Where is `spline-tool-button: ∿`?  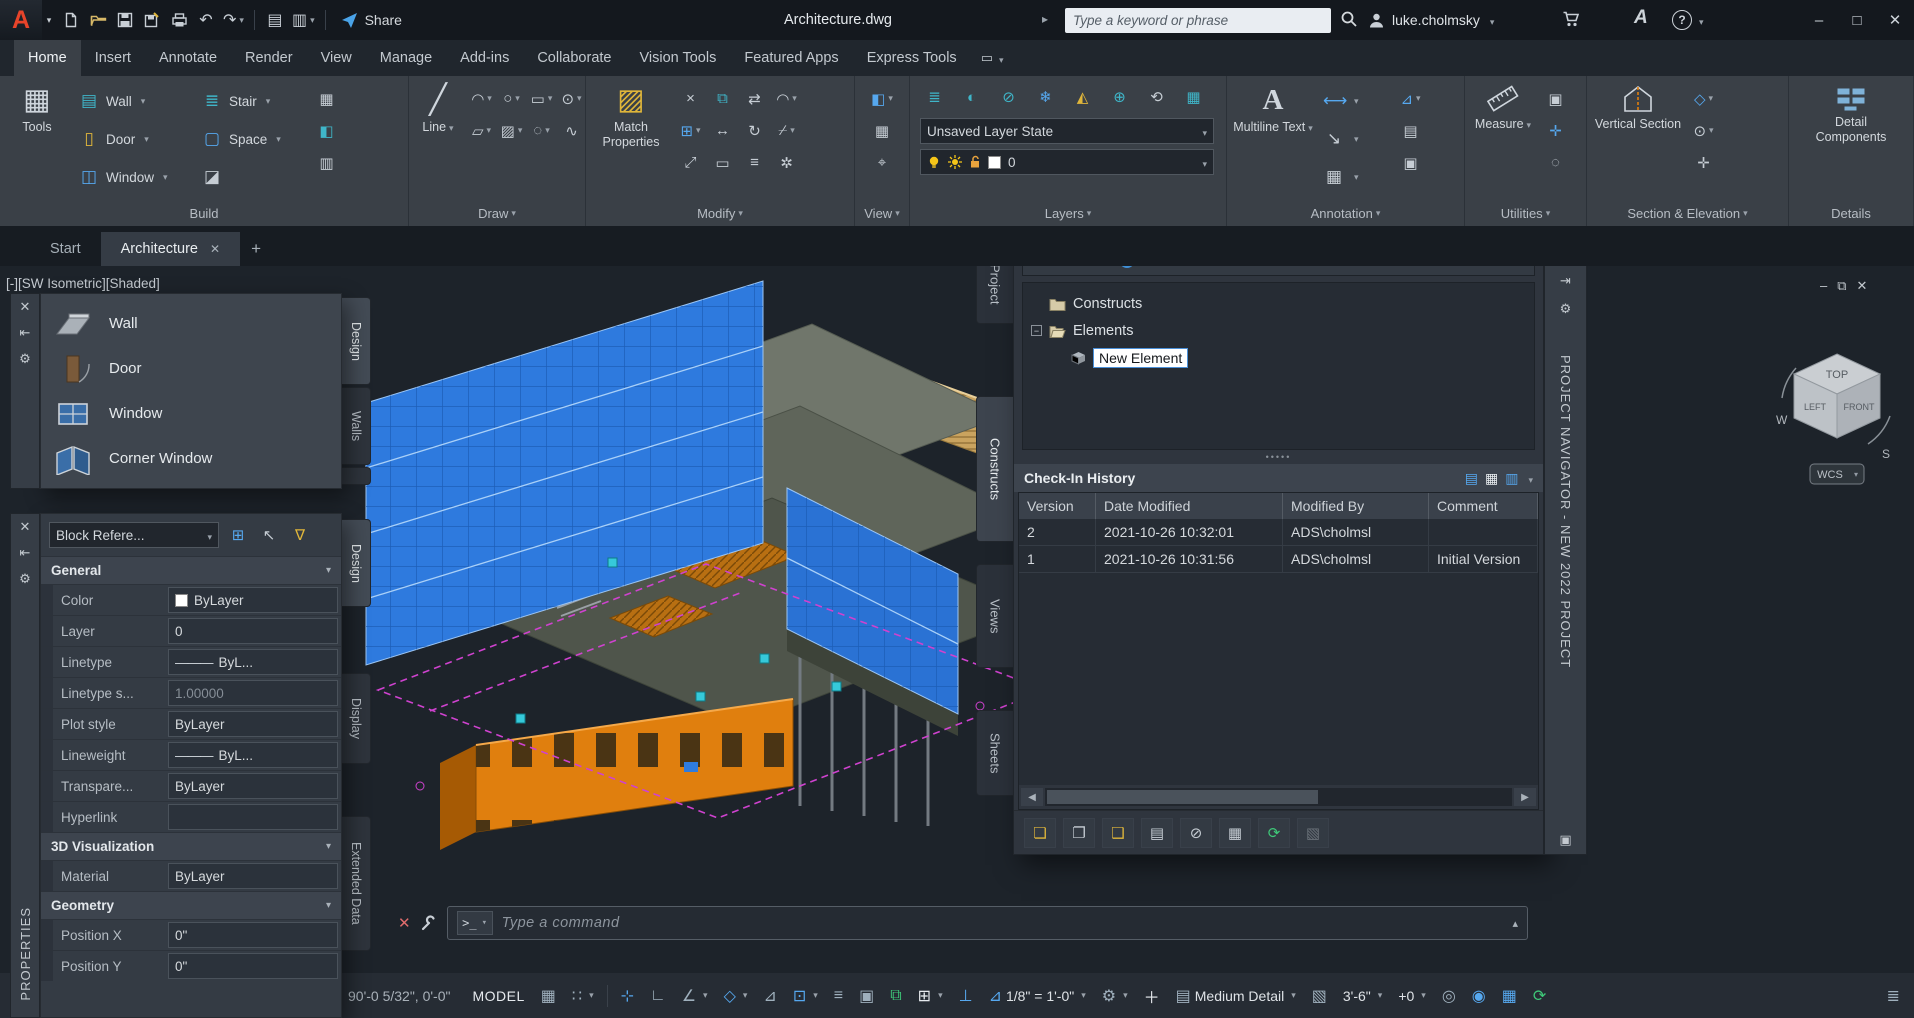
spline-tool-button: ∿ is located at coordinates (571, 130).